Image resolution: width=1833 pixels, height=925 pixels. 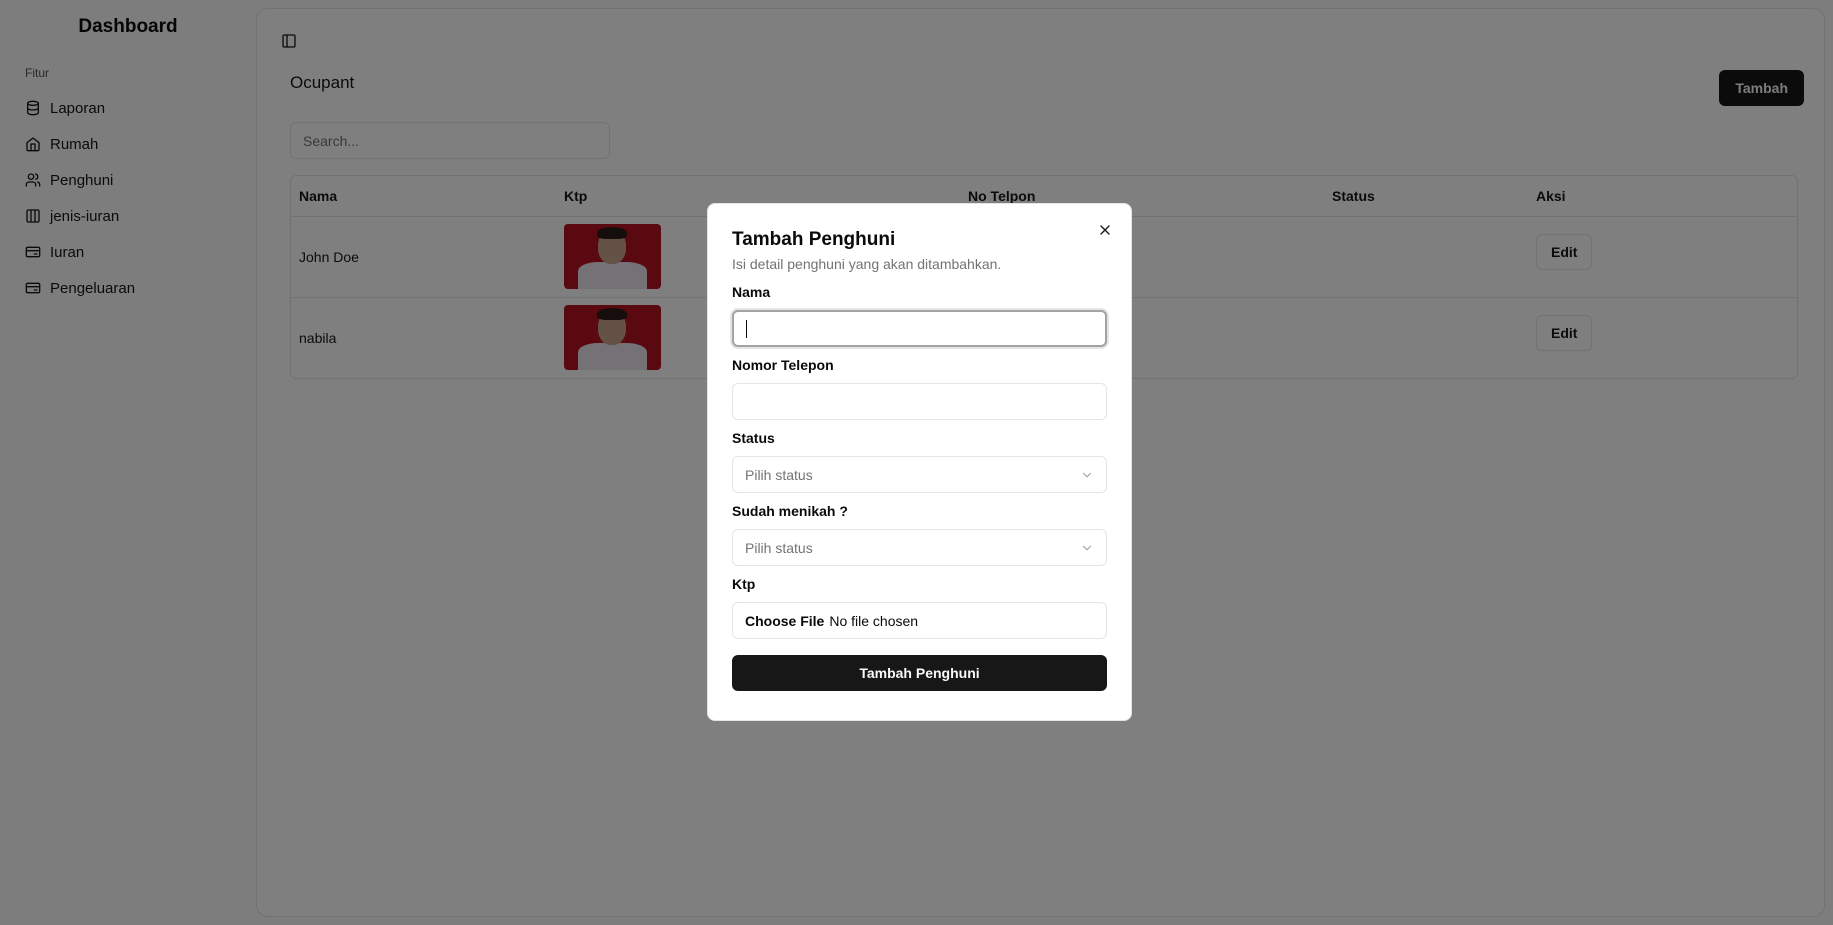 I want to click on status-select-value: Pilih status, so click(x=779, y=474).